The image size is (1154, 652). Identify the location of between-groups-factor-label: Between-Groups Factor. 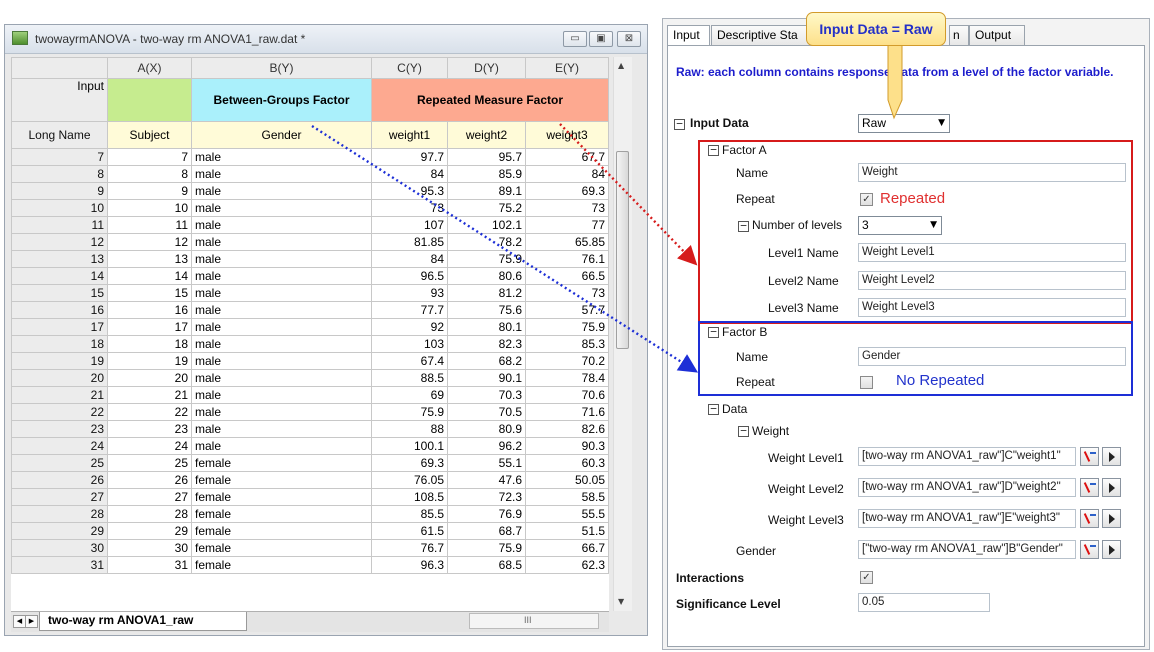
(281, 100).